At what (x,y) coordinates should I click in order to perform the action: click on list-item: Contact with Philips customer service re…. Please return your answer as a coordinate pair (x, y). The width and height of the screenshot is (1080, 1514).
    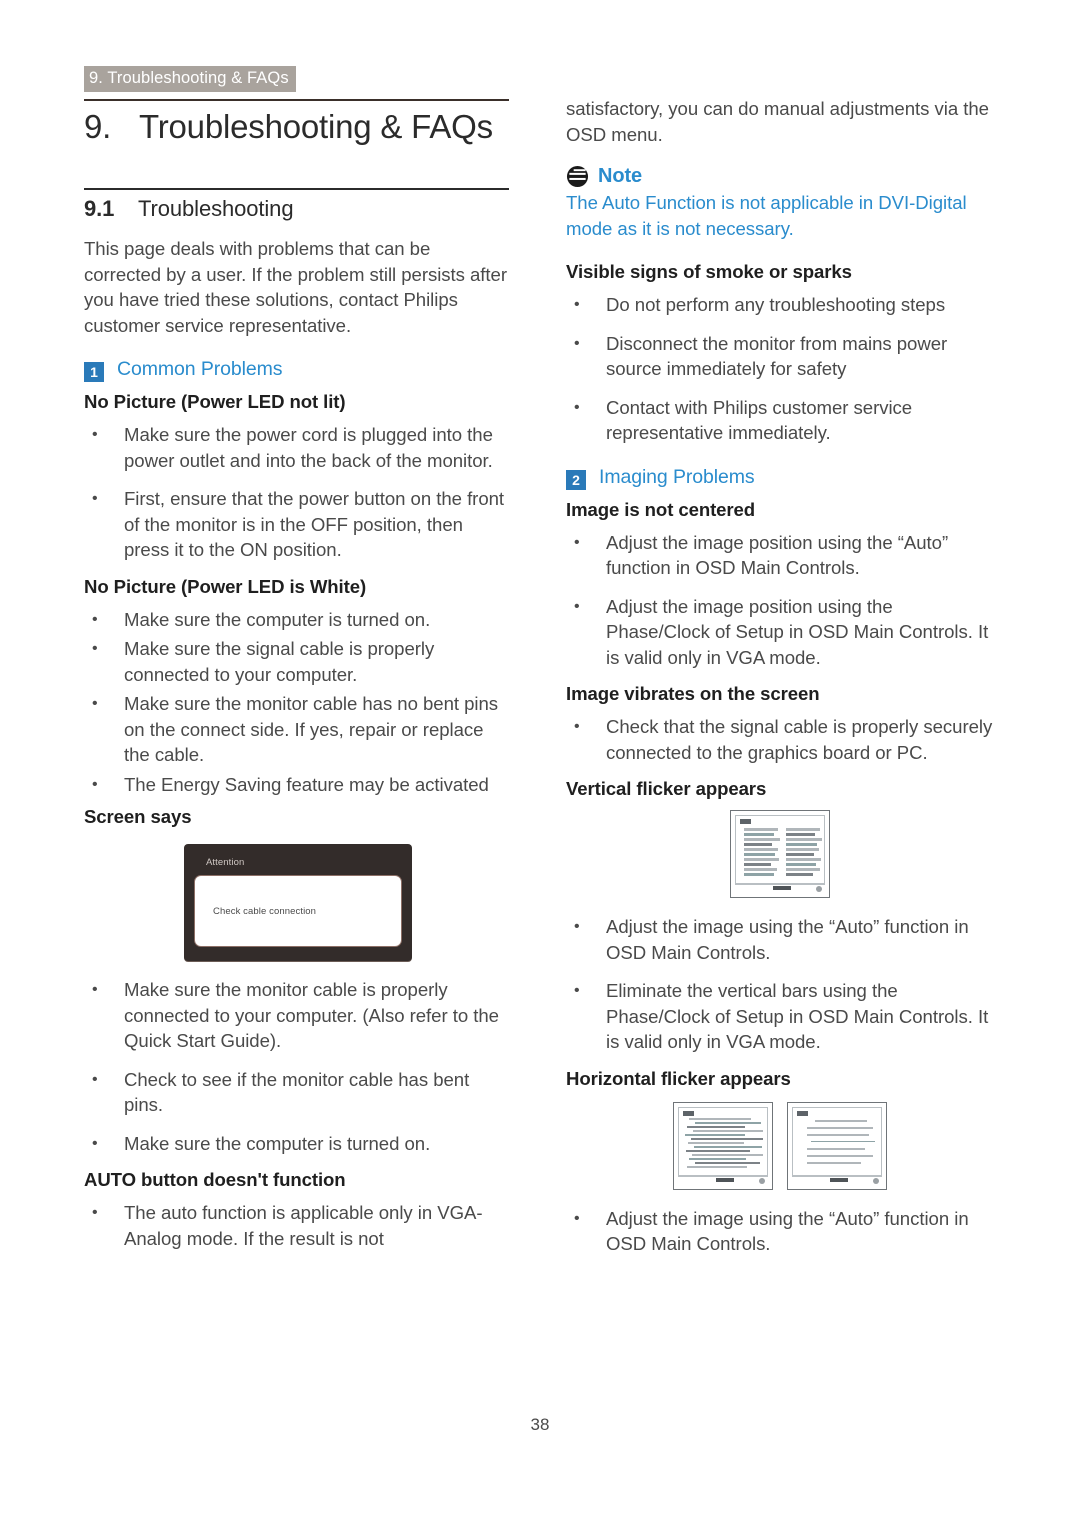
    Looking at the image, I should click on (780, 420).